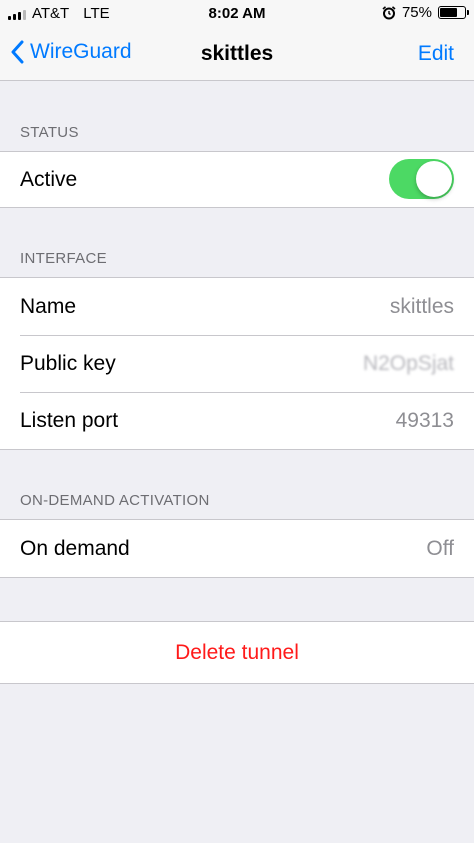 The width and height of the screenshot is (474, 843). I want to click on on-demand-group: On demand Off, so click(237, 548).